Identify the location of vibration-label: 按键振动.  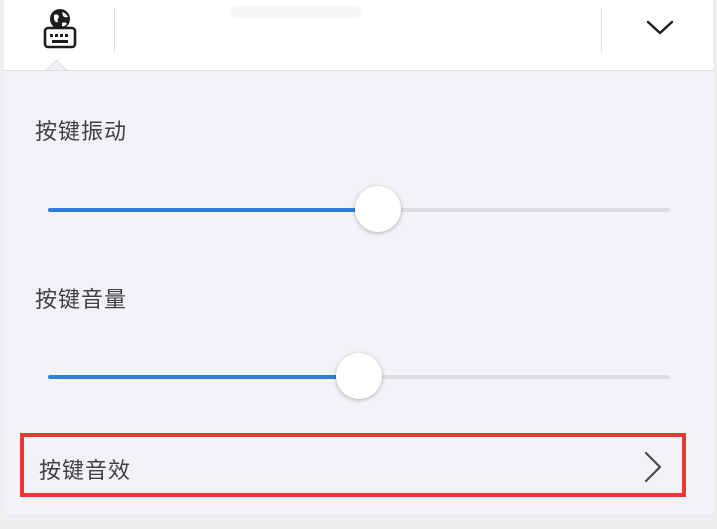
(81, 132).